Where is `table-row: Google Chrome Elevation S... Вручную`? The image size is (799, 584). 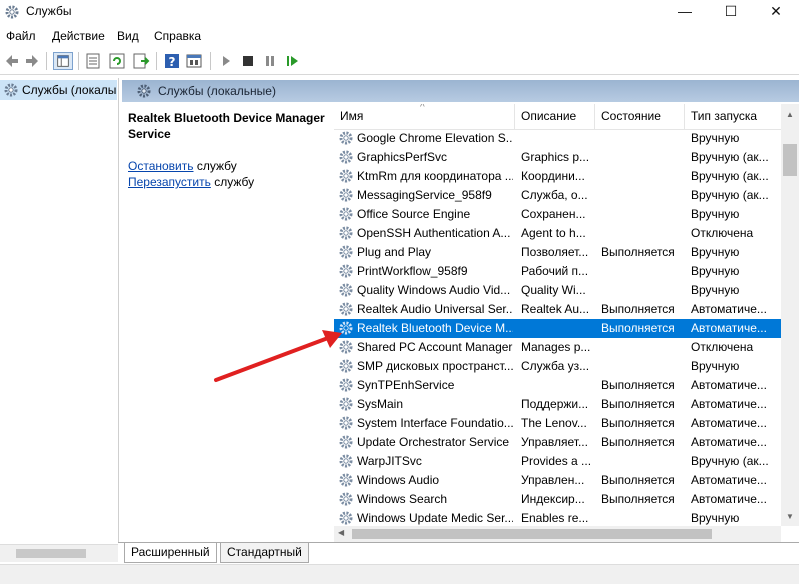 table-row: Google Chrome Elevation S... Вручную is located at coordinates (557, 138).